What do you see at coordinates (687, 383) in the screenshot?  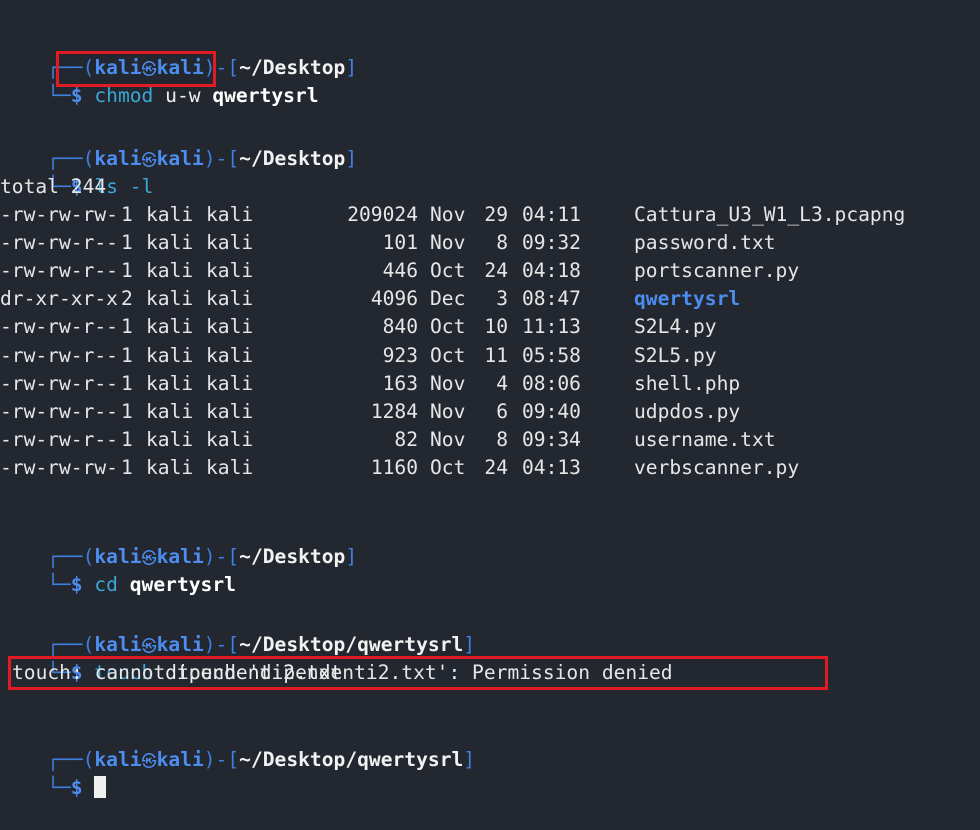 I see `ls-name: shell.php` at bounding box center [687, 383].